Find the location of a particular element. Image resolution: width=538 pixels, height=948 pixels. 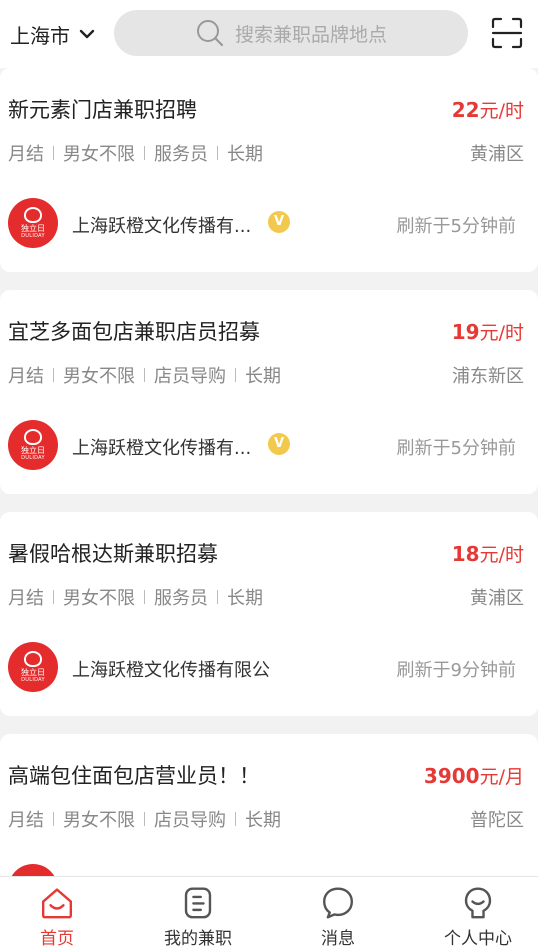

search-input: 搜索兼职品牌地点 is located at coordinates (291, 33).